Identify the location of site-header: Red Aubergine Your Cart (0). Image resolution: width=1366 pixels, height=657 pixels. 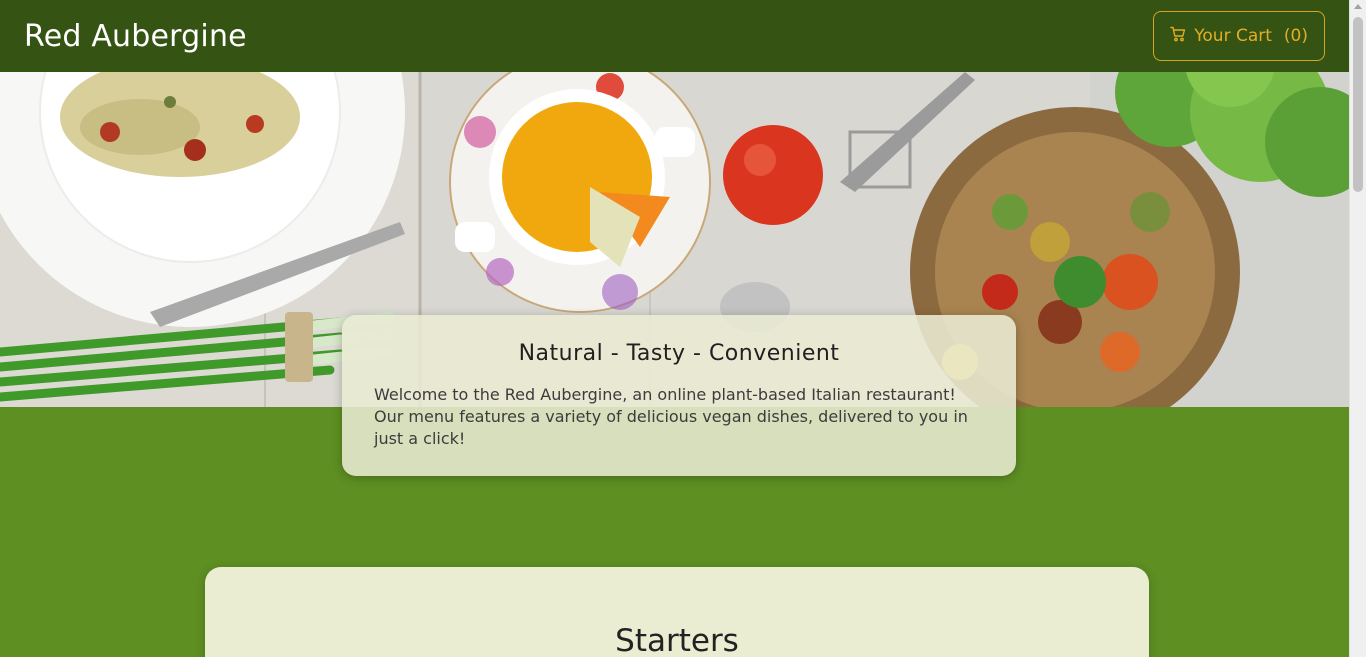
(674, 36).